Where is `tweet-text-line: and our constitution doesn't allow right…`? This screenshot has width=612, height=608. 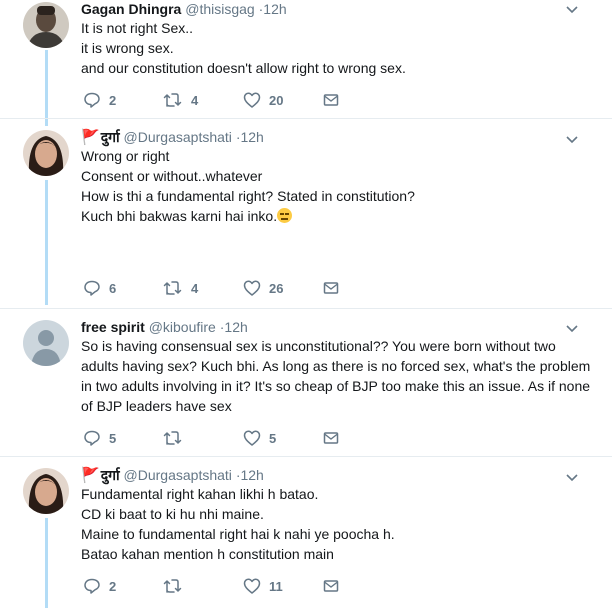 tweet-text-line: and our constitution doesn't allow right… is located at coordinates (243, 68).